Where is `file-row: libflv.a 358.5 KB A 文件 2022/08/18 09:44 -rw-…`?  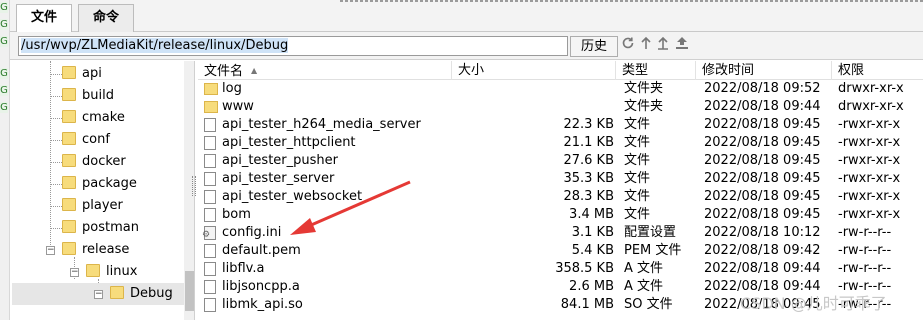 file-row: libflv.a 358.5 KB A 文件 2022/08/18 09:44 -rw-… is located at coordinates (560, 269).